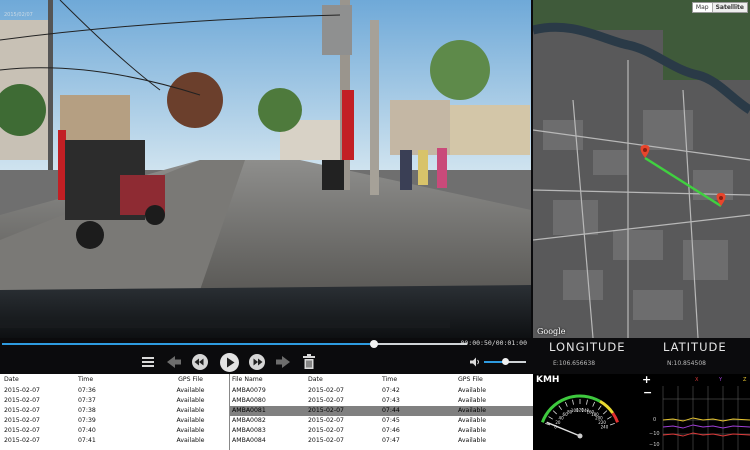  Describe the element at coordinates (391, 400) in the screenshot. I see `table-cell: 07:43` at that location.